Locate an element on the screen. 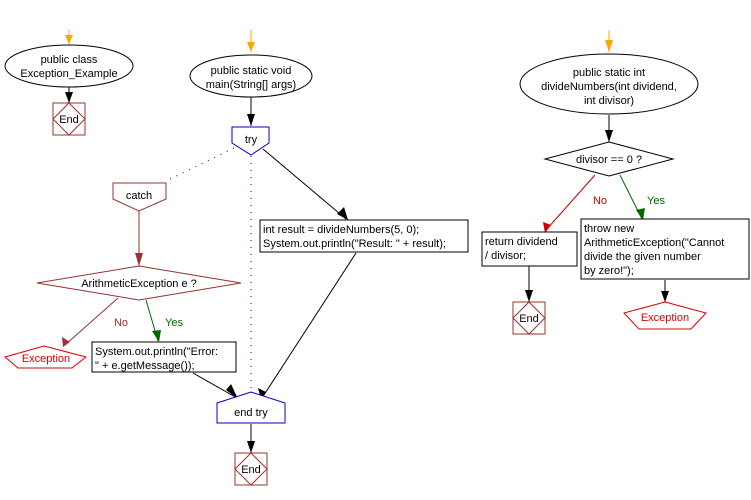  divide-start-line-2: divideNumbers(int dividend, is located at coordinates (609, 87).